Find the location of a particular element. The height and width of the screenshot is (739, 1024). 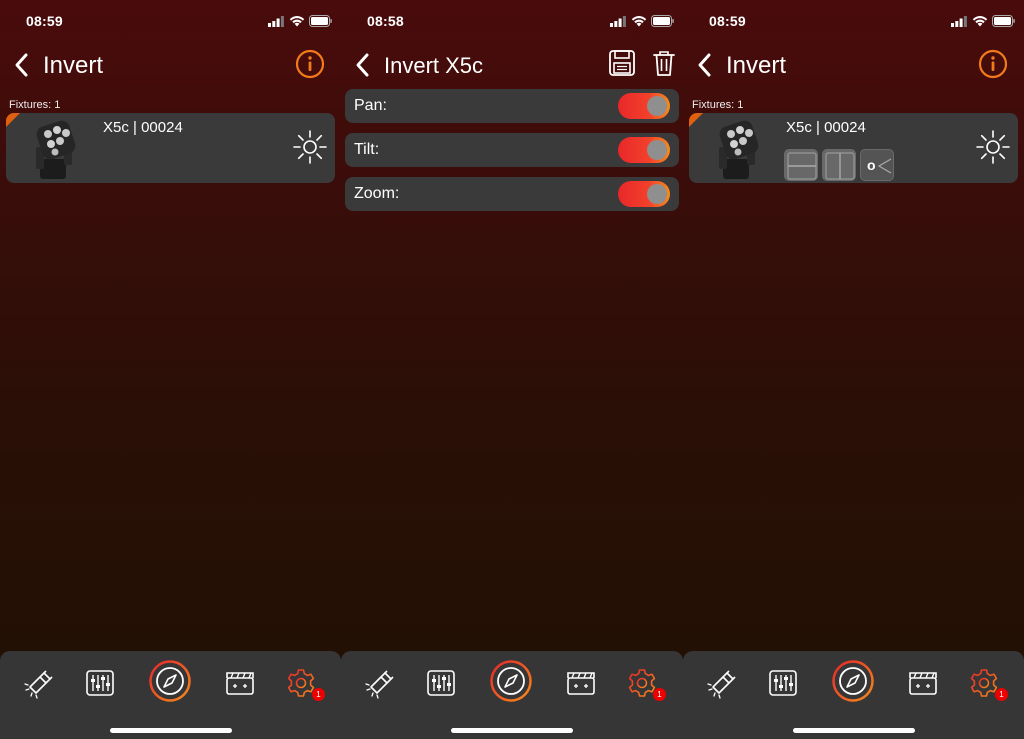

vertical-split-icon is located at coordinates (840, 166).